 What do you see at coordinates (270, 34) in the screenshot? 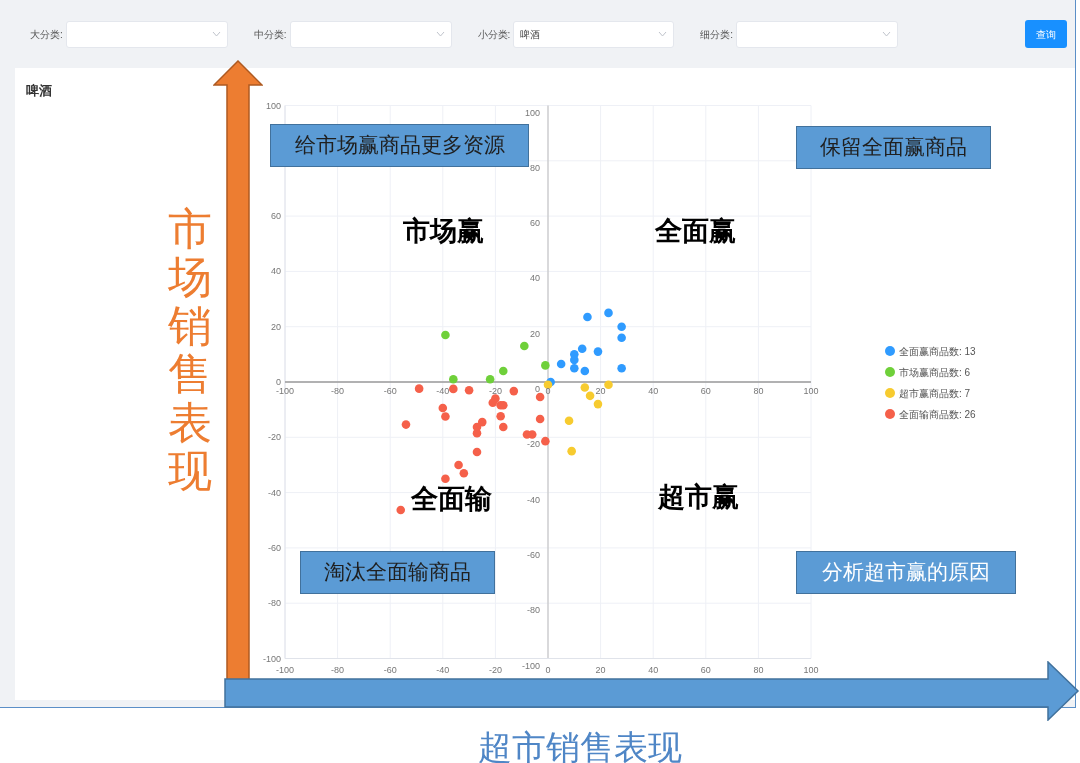
I see `filter-label: 中分类:` at bounding box center [270, 34].